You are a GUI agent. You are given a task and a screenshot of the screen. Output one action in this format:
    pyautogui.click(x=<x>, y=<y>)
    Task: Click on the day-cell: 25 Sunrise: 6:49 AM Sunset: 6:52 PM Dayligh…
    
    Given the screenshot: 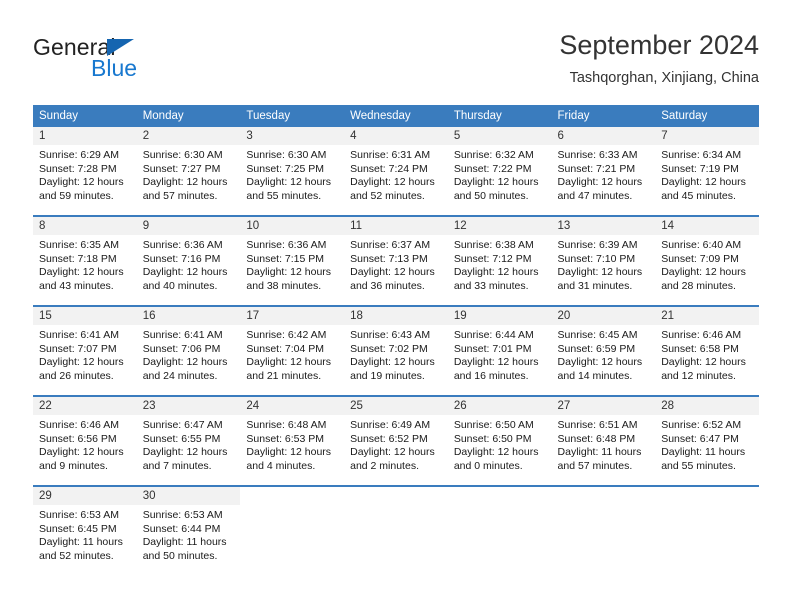 What is the action you would take?
    pyautogui.click(x=396, y=440)
    